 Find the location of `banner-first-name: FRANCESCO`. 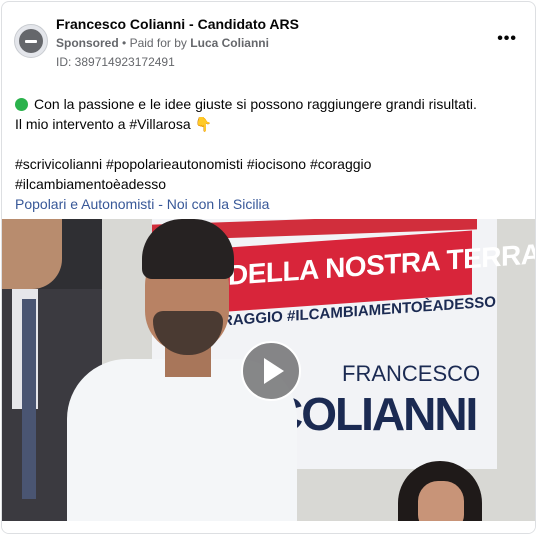

banner-first-name: FRANCESCO is located at coordinates (411, 373).